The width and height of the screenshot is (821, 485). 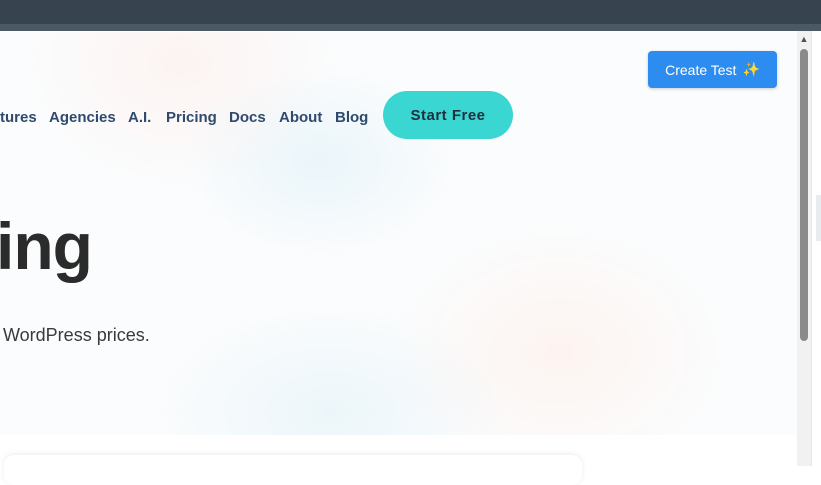 What do you see at coordinates (247, 117) in the screenshot?
I see `nav-item-docs: Docs` at bounding box center [247, 117].